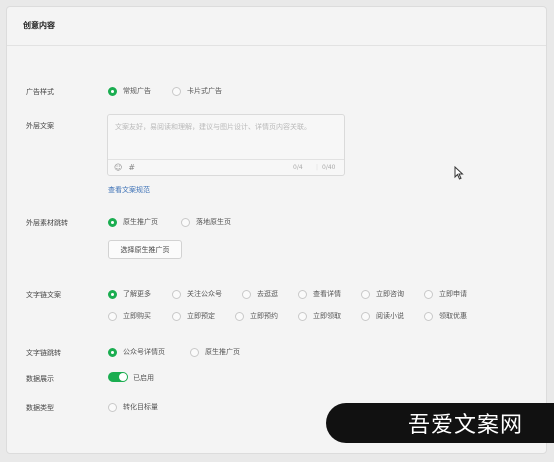  Describe the element at coordinates (201, 316) in the screenshot. I see `radio-label: 立即预定` at that location.